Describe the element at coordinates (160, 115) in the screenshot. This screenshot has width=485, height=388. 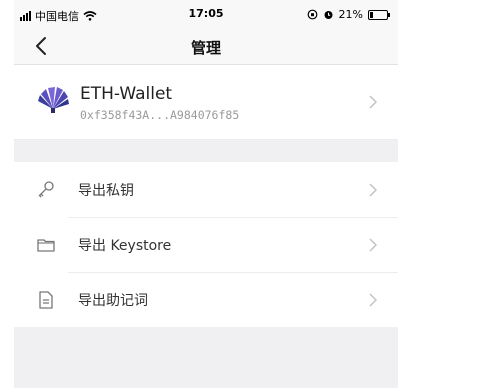
I see `wallet-address: 0xf358f43A...A984076f85` at that location.